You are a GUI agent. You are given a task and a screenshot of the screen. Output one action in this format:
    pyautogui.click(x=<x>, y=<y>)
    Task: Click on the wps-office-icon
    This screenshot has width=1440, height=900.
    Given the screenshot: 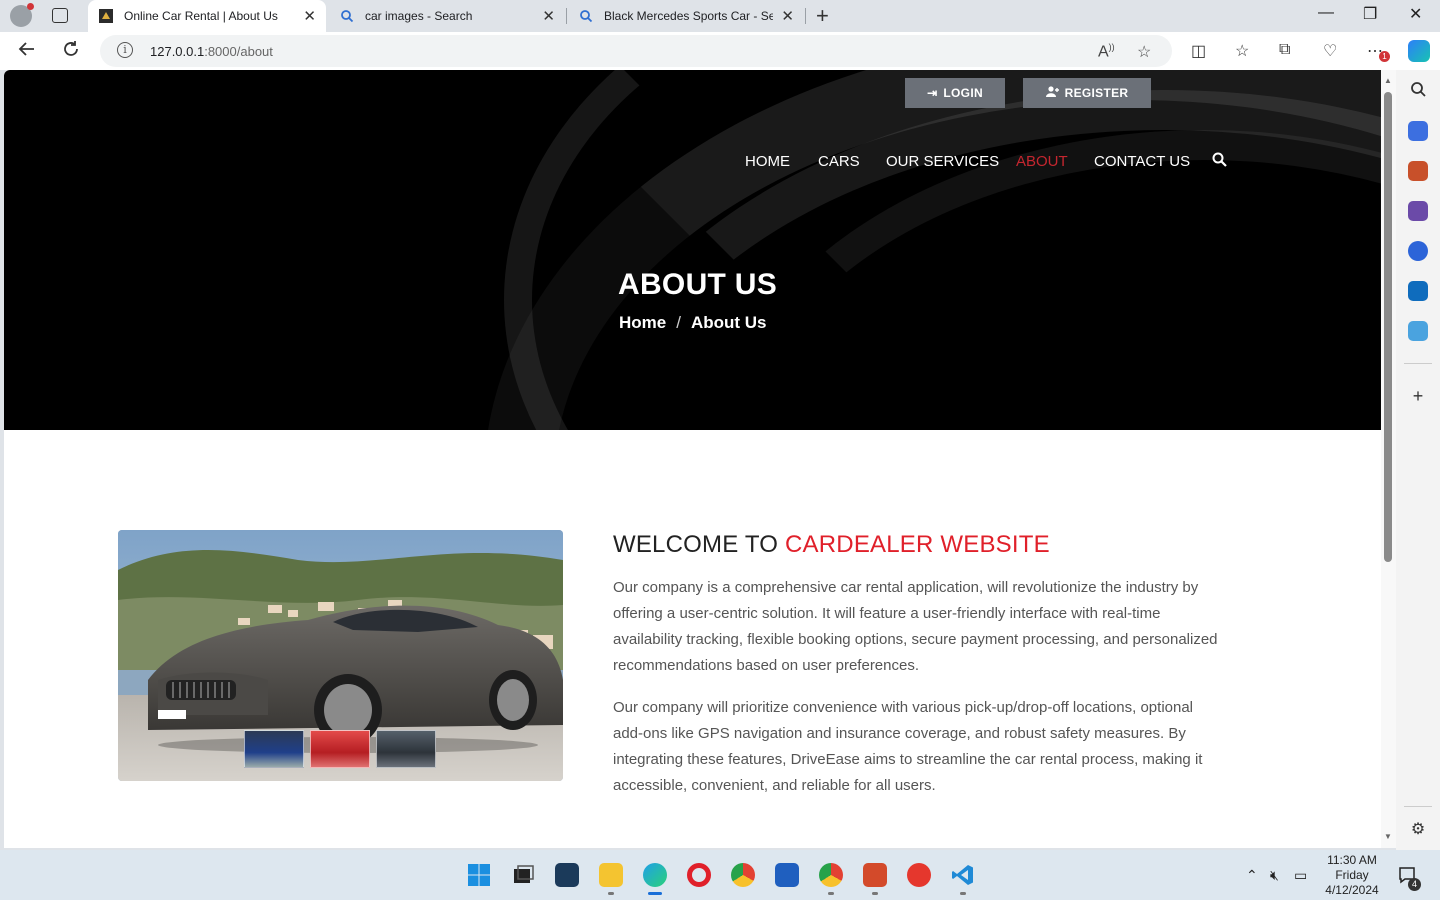 What is the action you would take?
    pyautogui.click(x=919, y=875)
    